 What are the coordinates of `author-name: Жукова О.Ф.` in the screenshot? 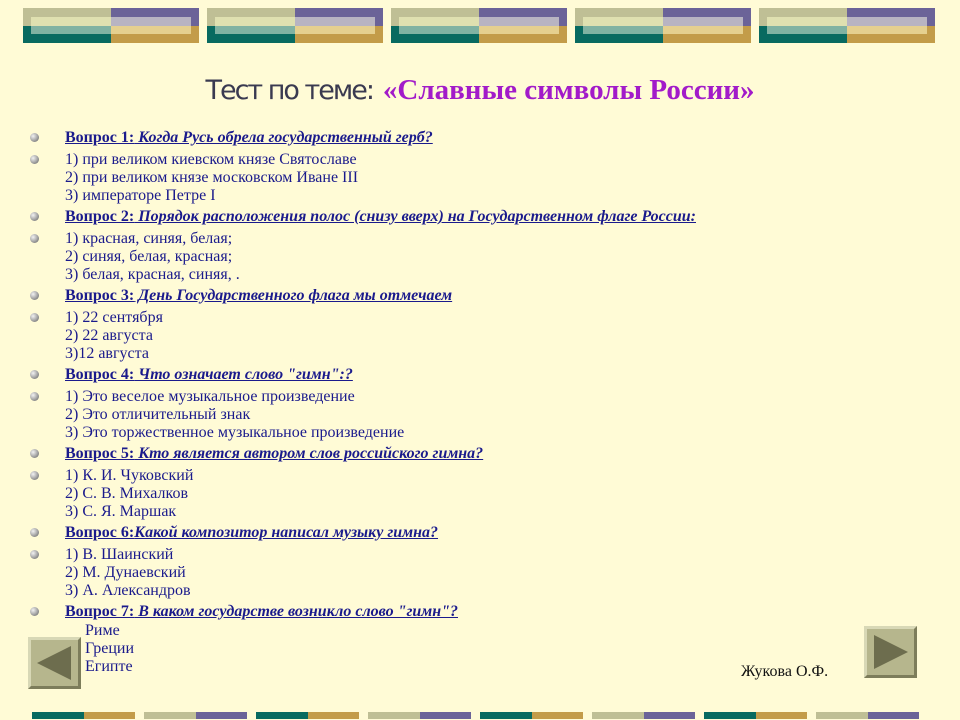 It's located at (785, 671).